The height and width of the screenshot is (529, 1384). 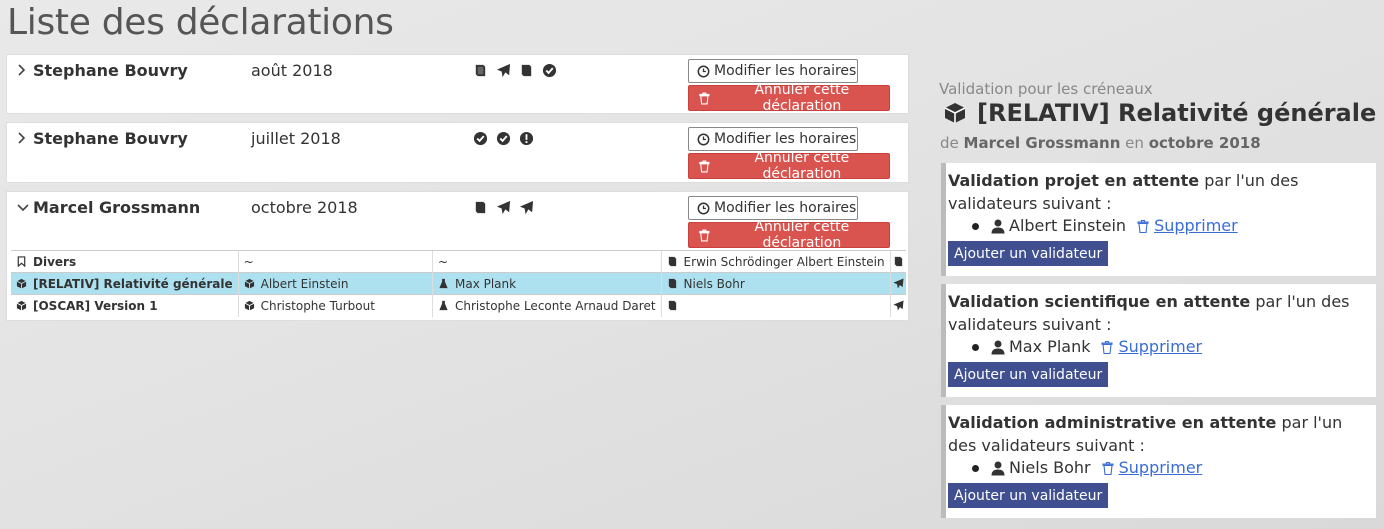 I want to click on row-project-validator: ~, so click(x=248, y=261).